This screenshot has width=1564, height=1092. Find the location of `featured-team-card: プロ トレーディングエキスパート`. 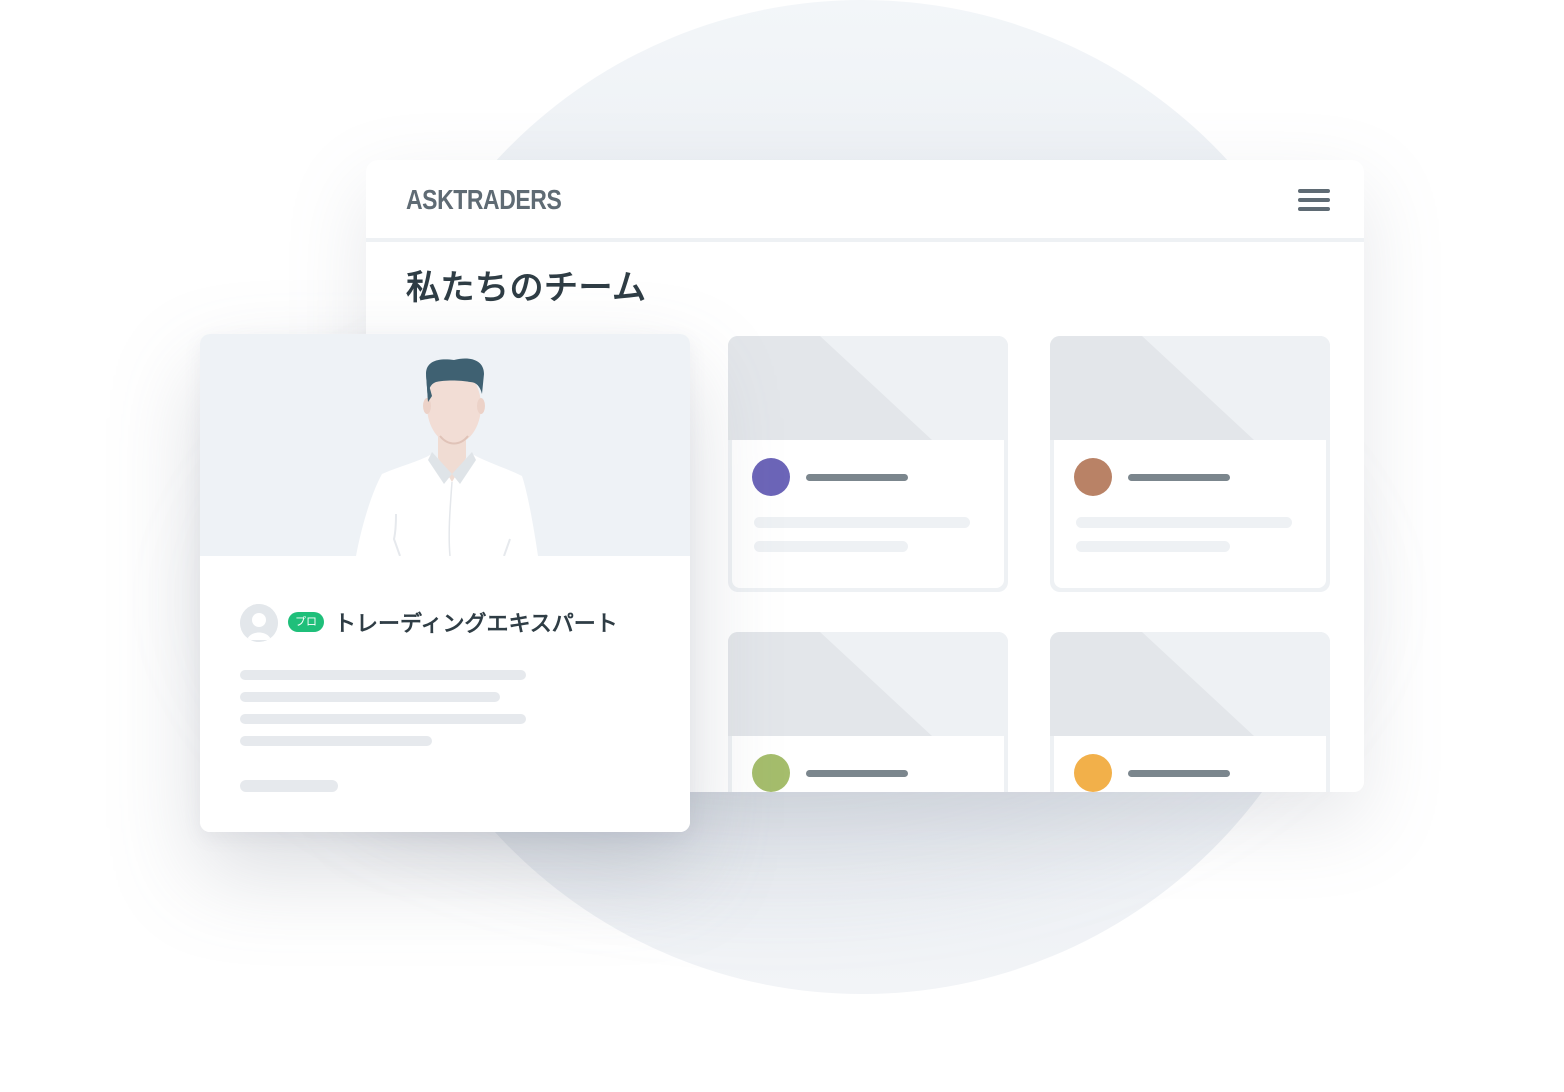

featured-team-card: プロ トレーディングエキスパート is located at coordinates (445, 583).